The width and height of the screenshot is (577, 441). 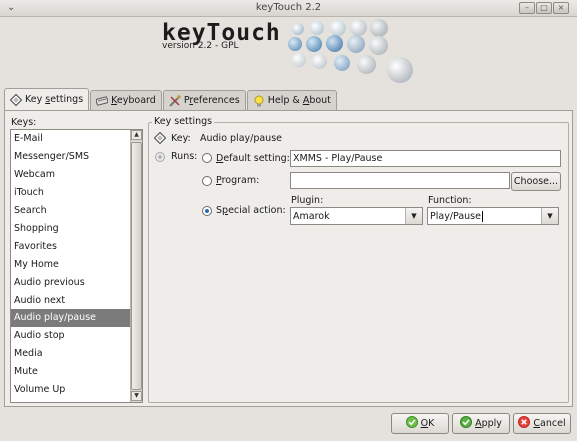 What do you see at coordinates (160, 139) in the screenshot?
I see `key-icon` at bounding box center [160, 139].